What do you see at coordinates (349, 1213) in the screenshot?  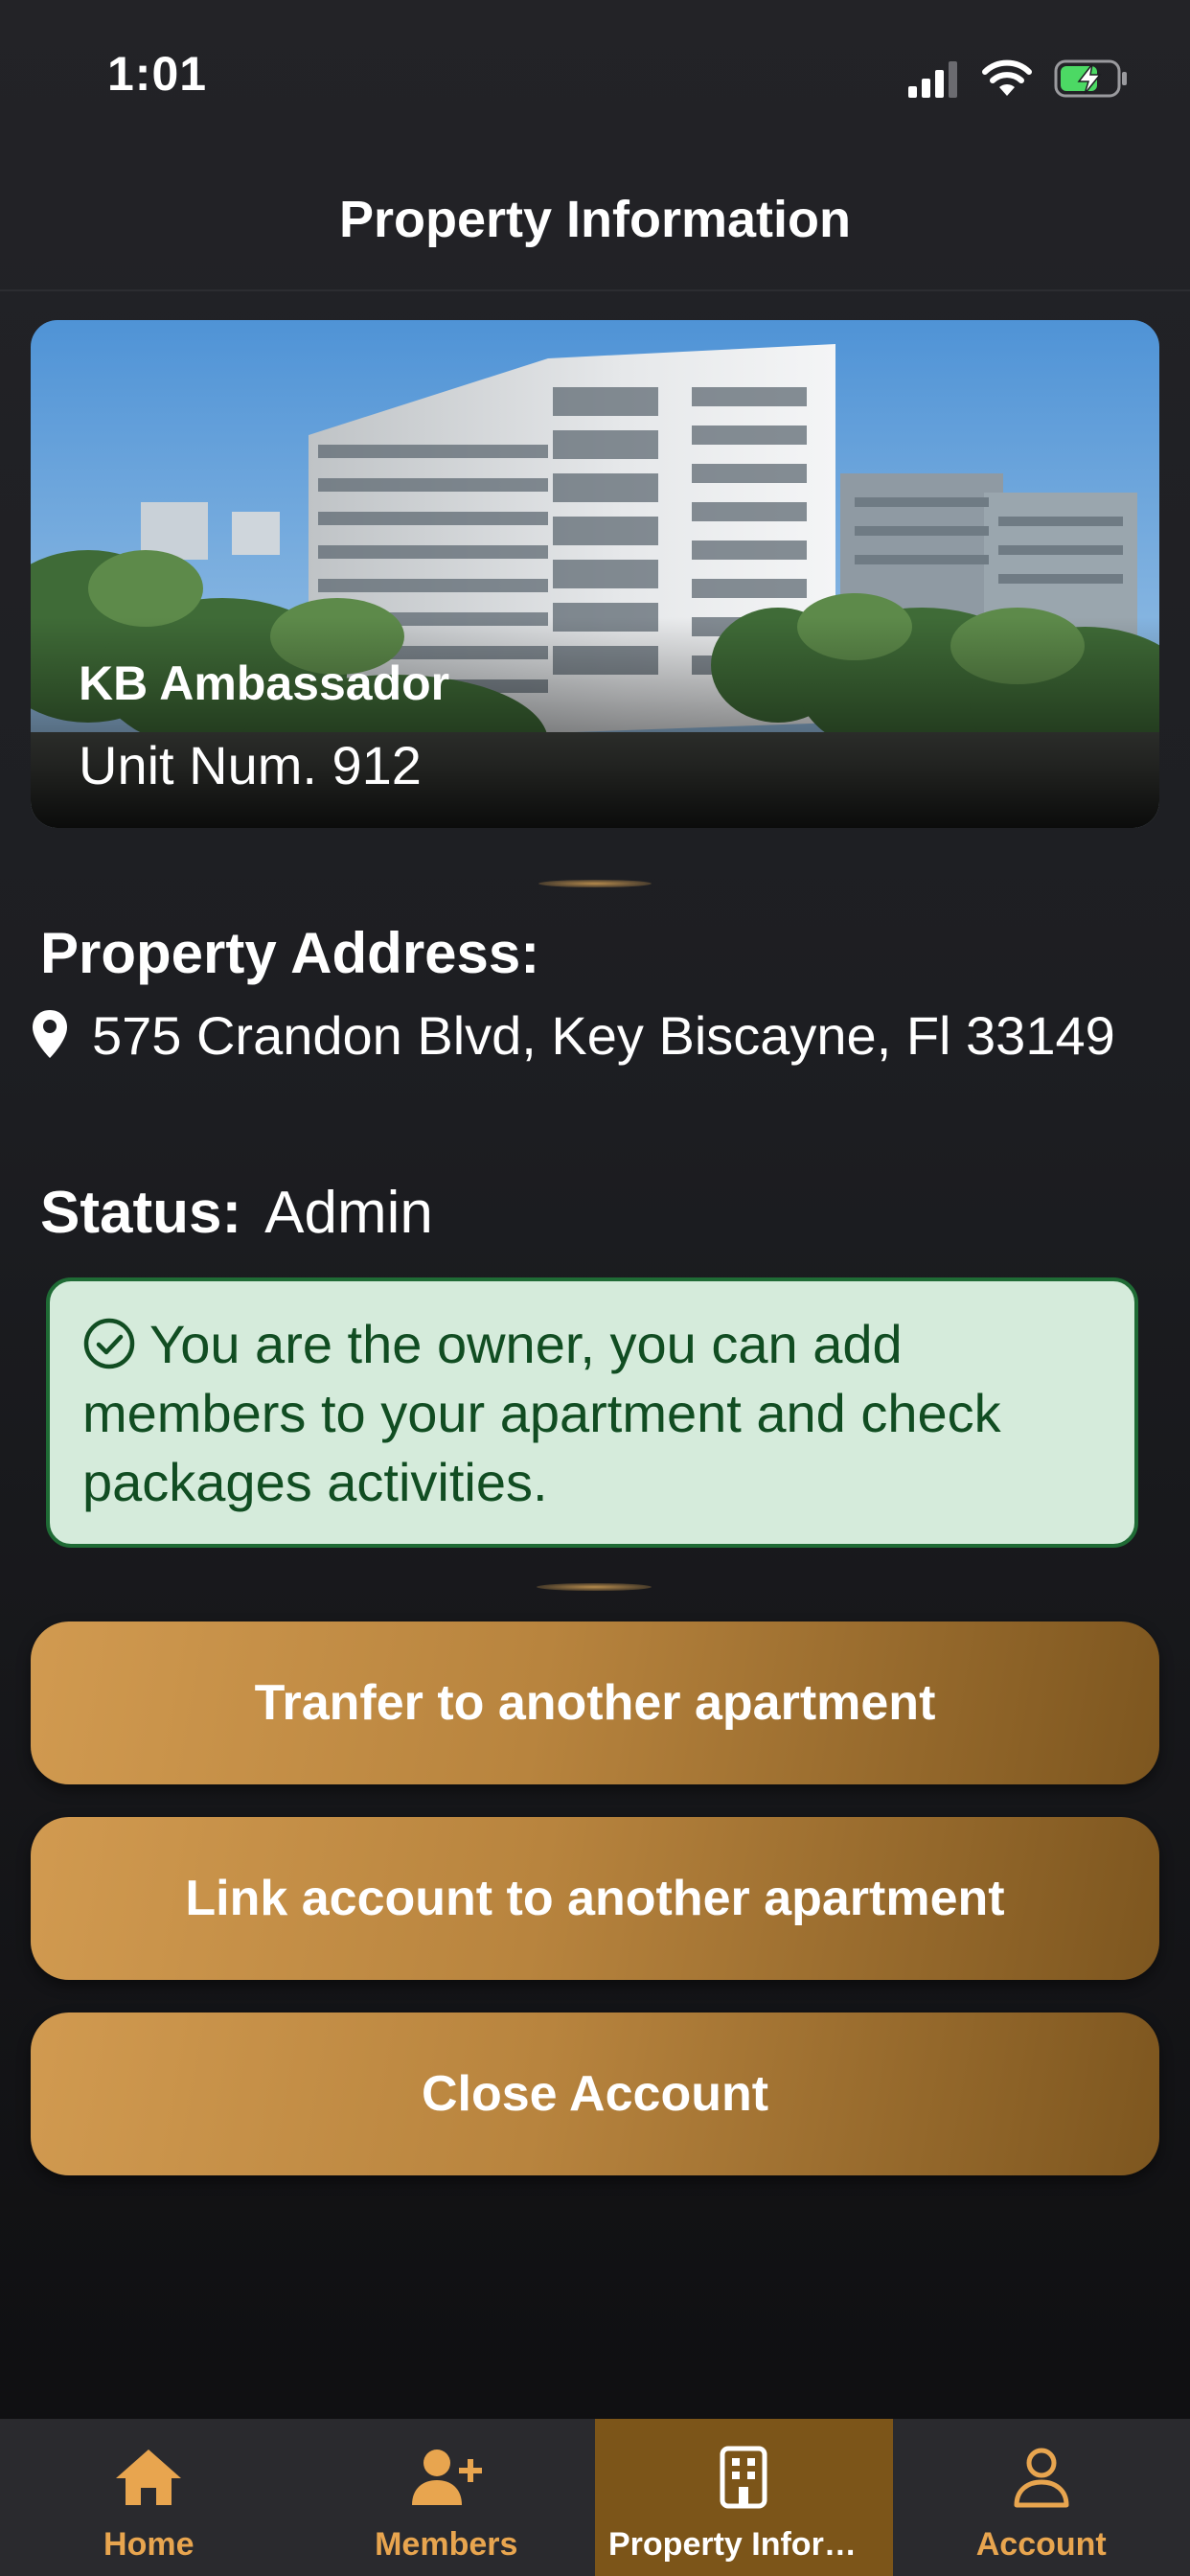 I see `status-value: Admin` at bounding box center [349, 1213].